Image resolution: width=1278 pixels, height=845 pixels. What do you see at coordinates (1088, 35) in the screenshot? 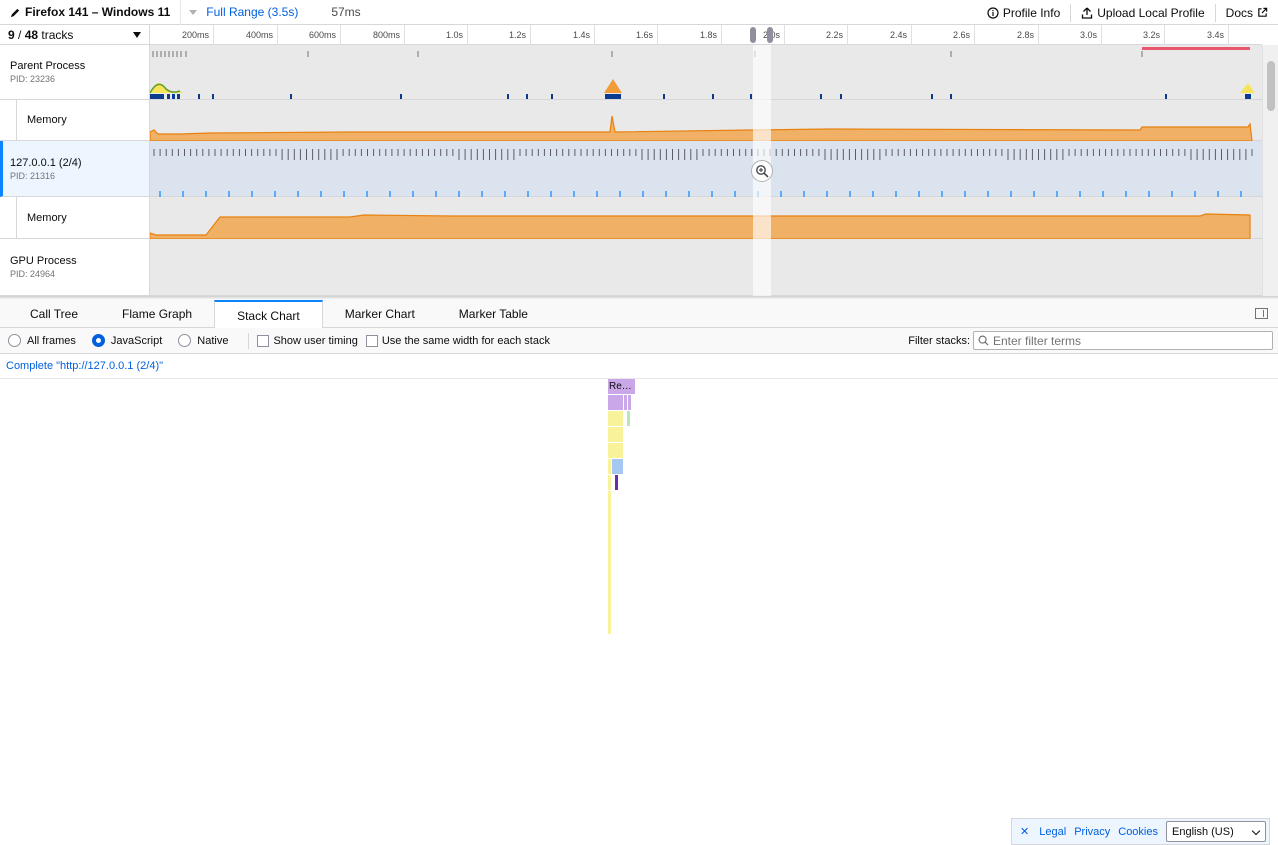
I see `ruler-tick-label: 3.0s` at bounding box center [1088, 35].